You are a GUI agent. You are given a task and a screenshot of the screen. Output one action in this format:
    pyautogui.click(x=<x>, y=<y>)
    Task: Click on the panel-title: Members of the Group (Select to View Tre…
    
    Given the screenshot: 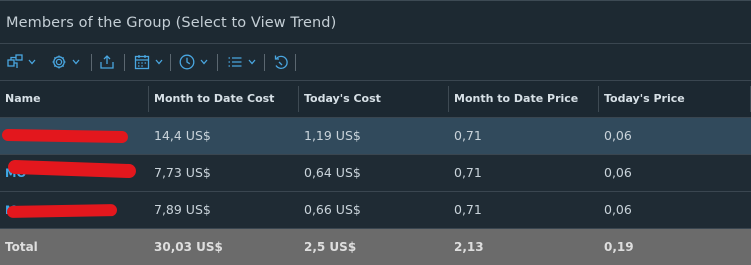 What is the action you would take?
    pyautogui.click(x=171, y=23)
    